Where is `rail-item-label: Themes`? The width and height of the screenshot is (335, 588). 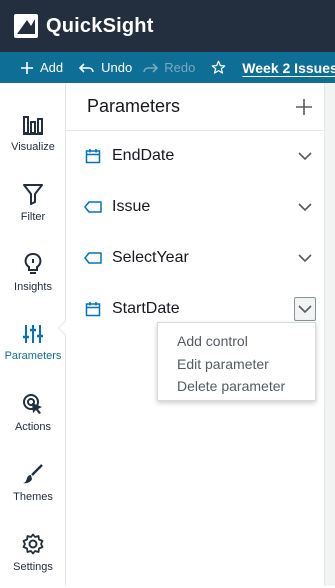 rail-item-label: Themes is located at coordinates (33, 497).